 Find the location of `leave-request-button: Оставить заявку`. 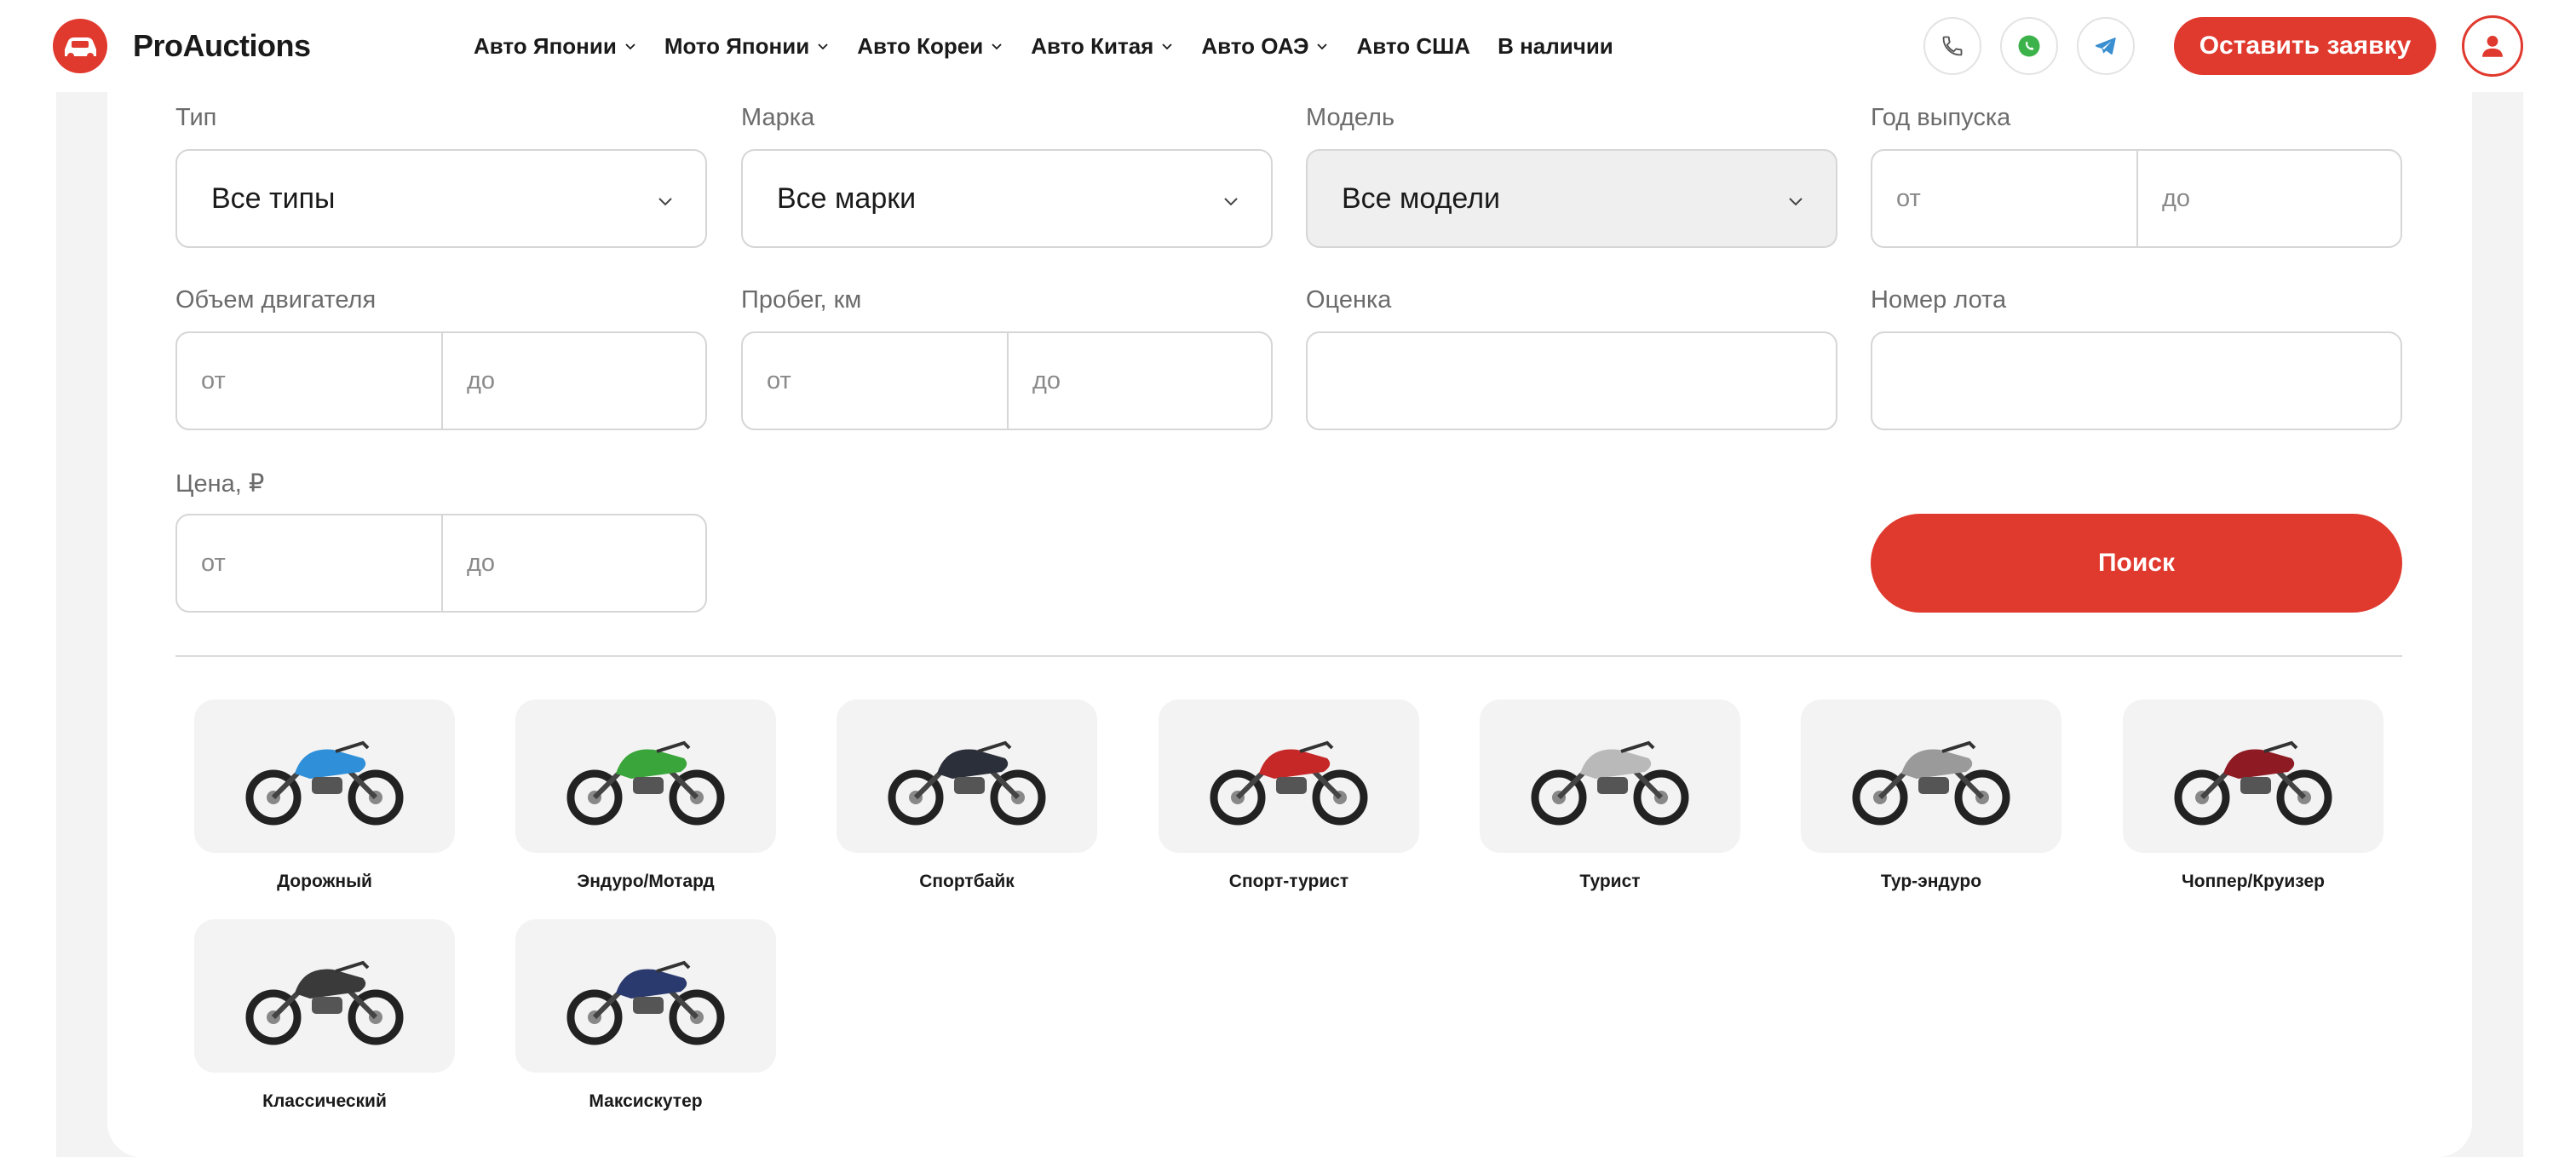

leave-request-button: Оставить заявку is located at coordinates (2305, 46).